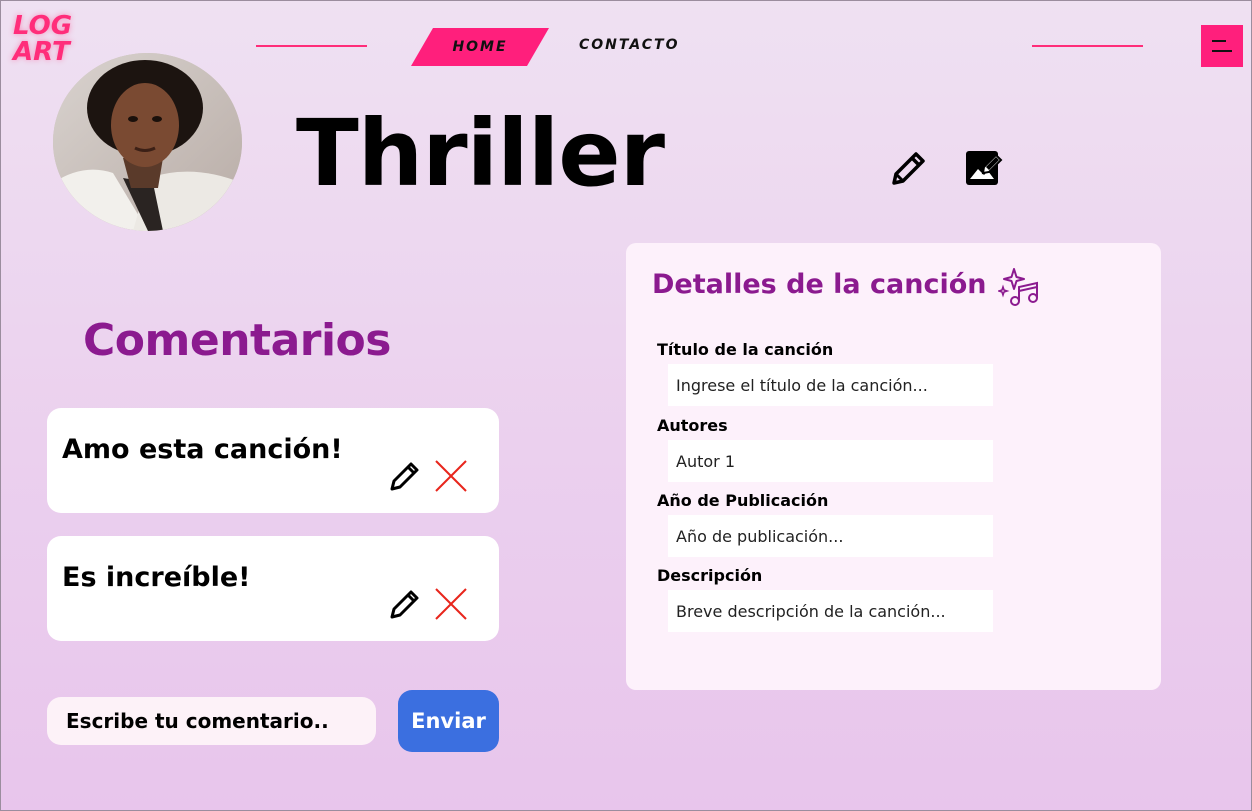 The width and height of the screenshot is (1252, 811). I want to click on send-comment-button: Enviar, so click(448, 721).